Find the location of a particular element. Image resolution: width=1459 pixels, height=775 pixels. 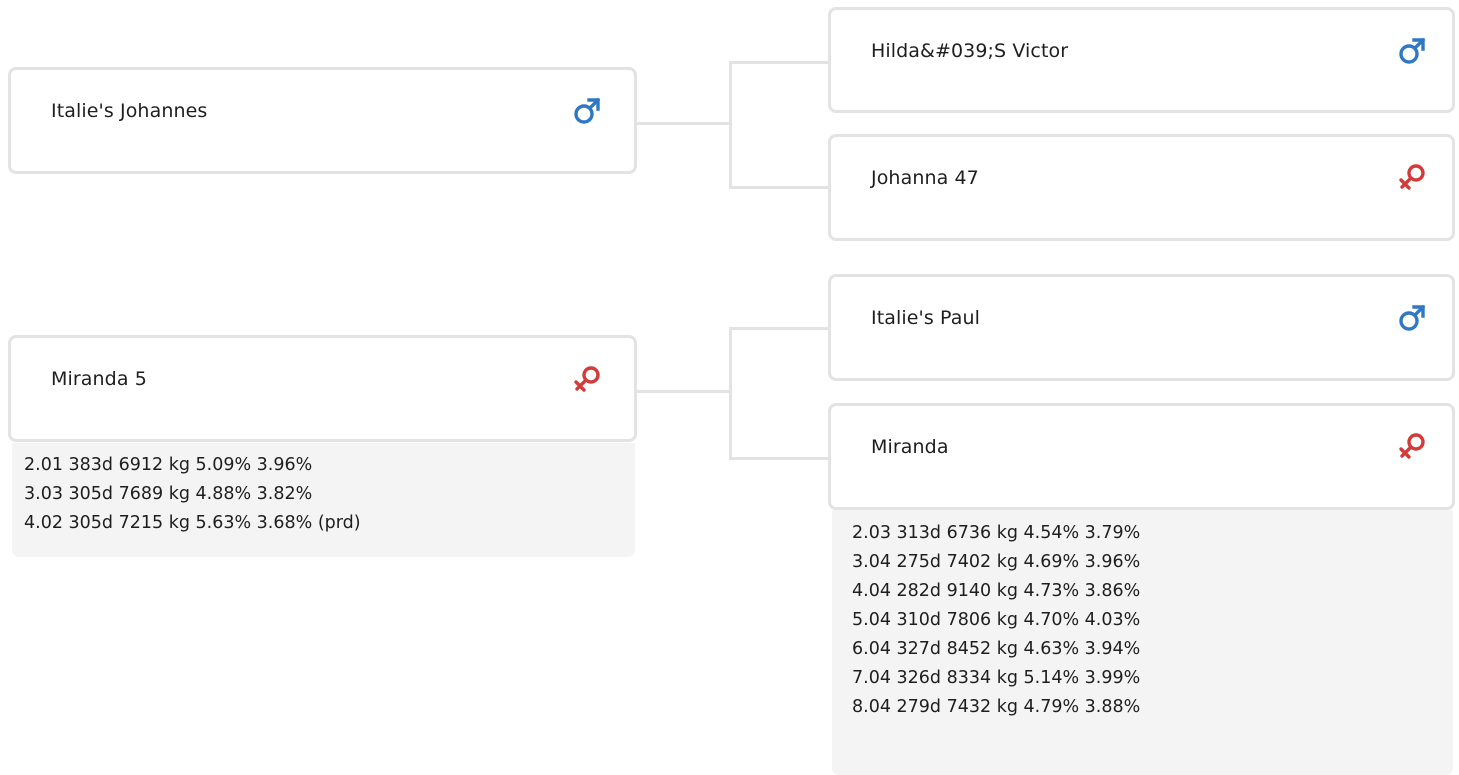

pedigree-card-dam-sire: Italie's Paul is located at coordinates (1141, 327).